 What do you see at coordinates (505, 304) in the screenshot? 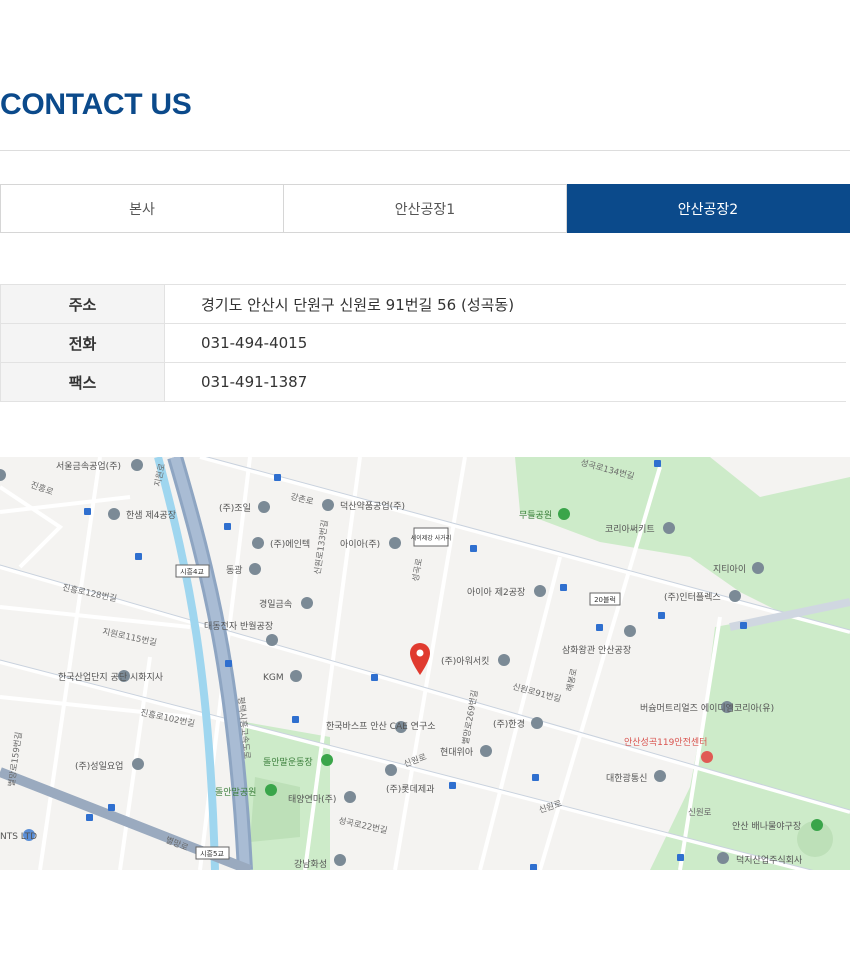
I see `address-value: 경기도 안산시 단원구 신원로 91번길 56 (성곡동)` at bounding box center [505, 304].